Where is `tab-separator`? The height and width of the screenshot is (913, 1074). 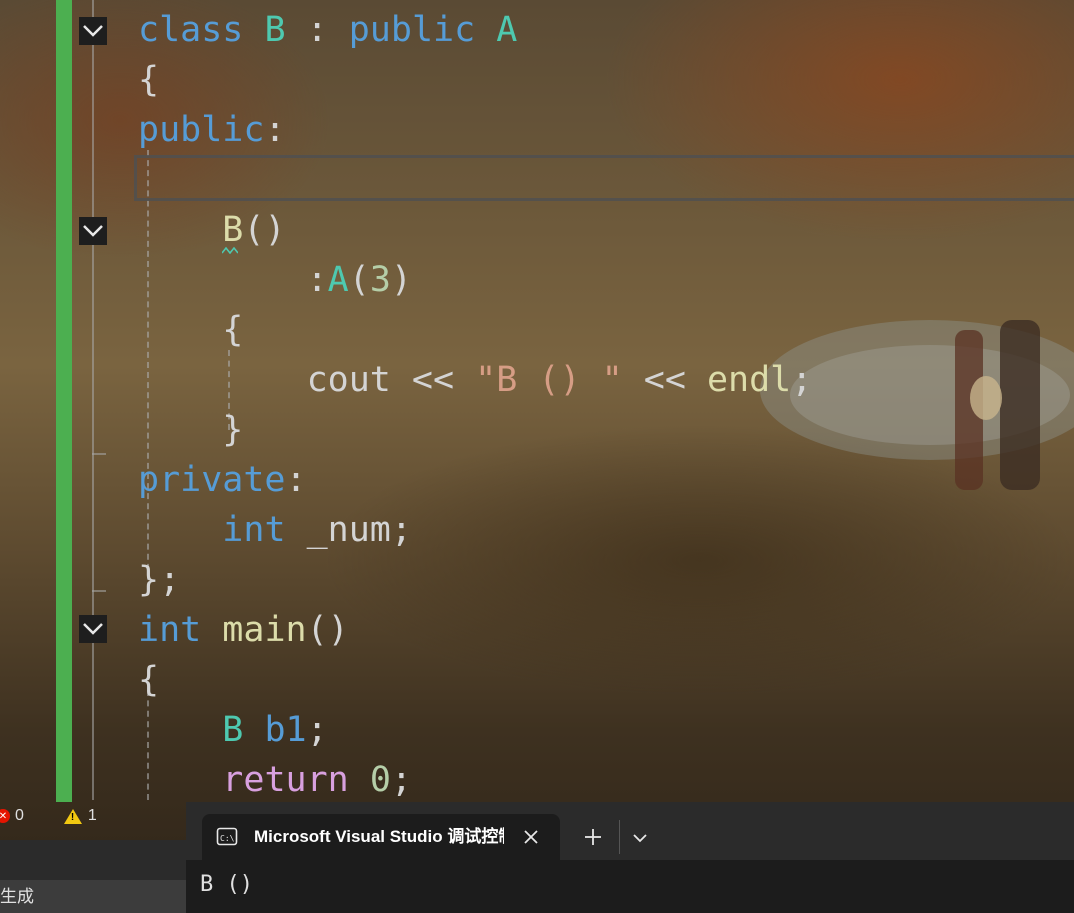
tab-separator is located at coordinates (619, 837).